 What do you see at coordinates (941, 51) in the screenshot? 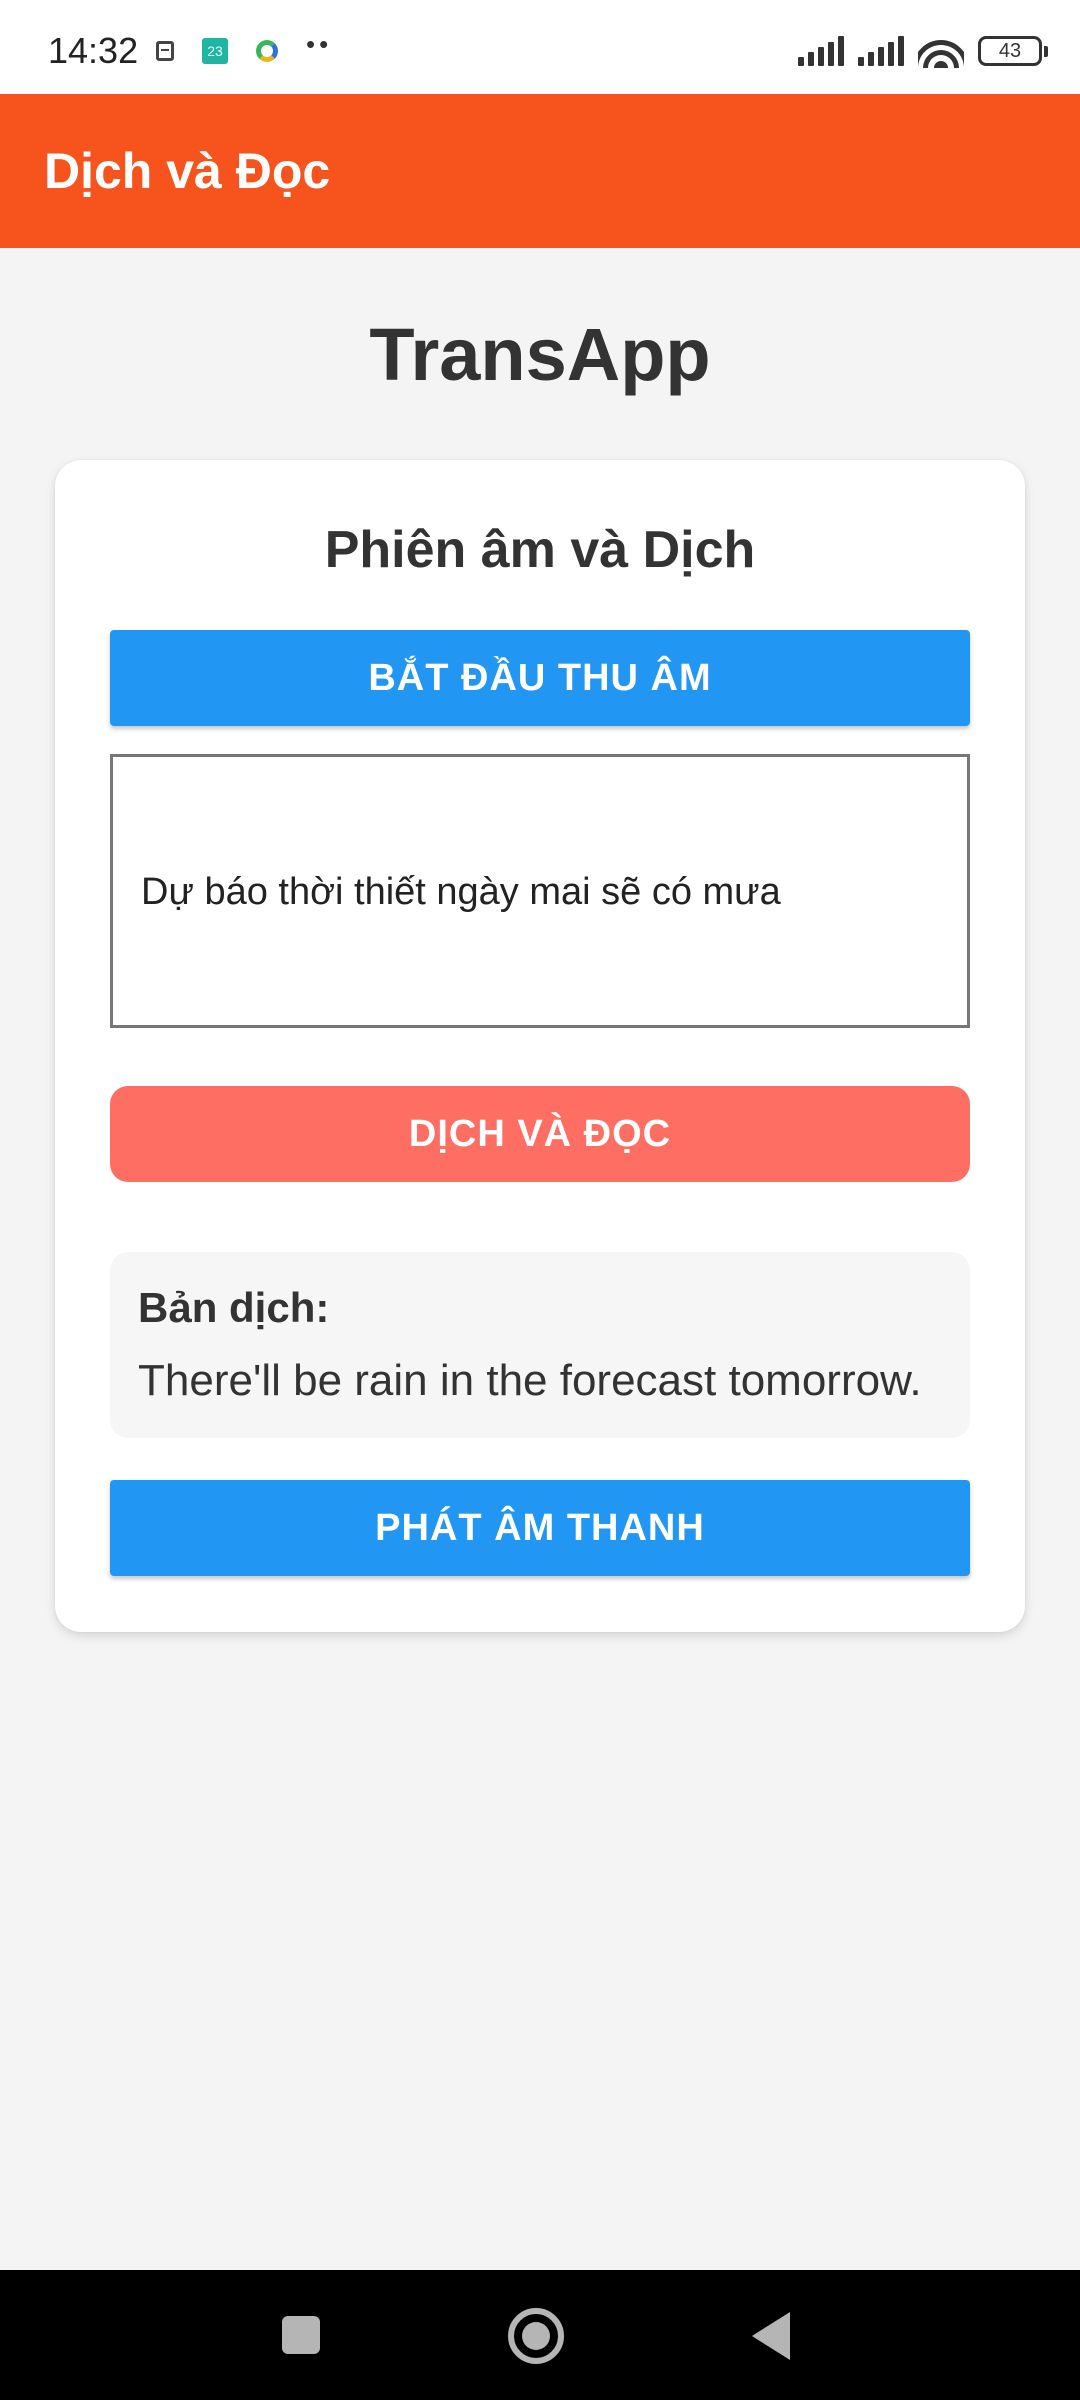
I see `wifi-icon` at bounding box center [941, 51].